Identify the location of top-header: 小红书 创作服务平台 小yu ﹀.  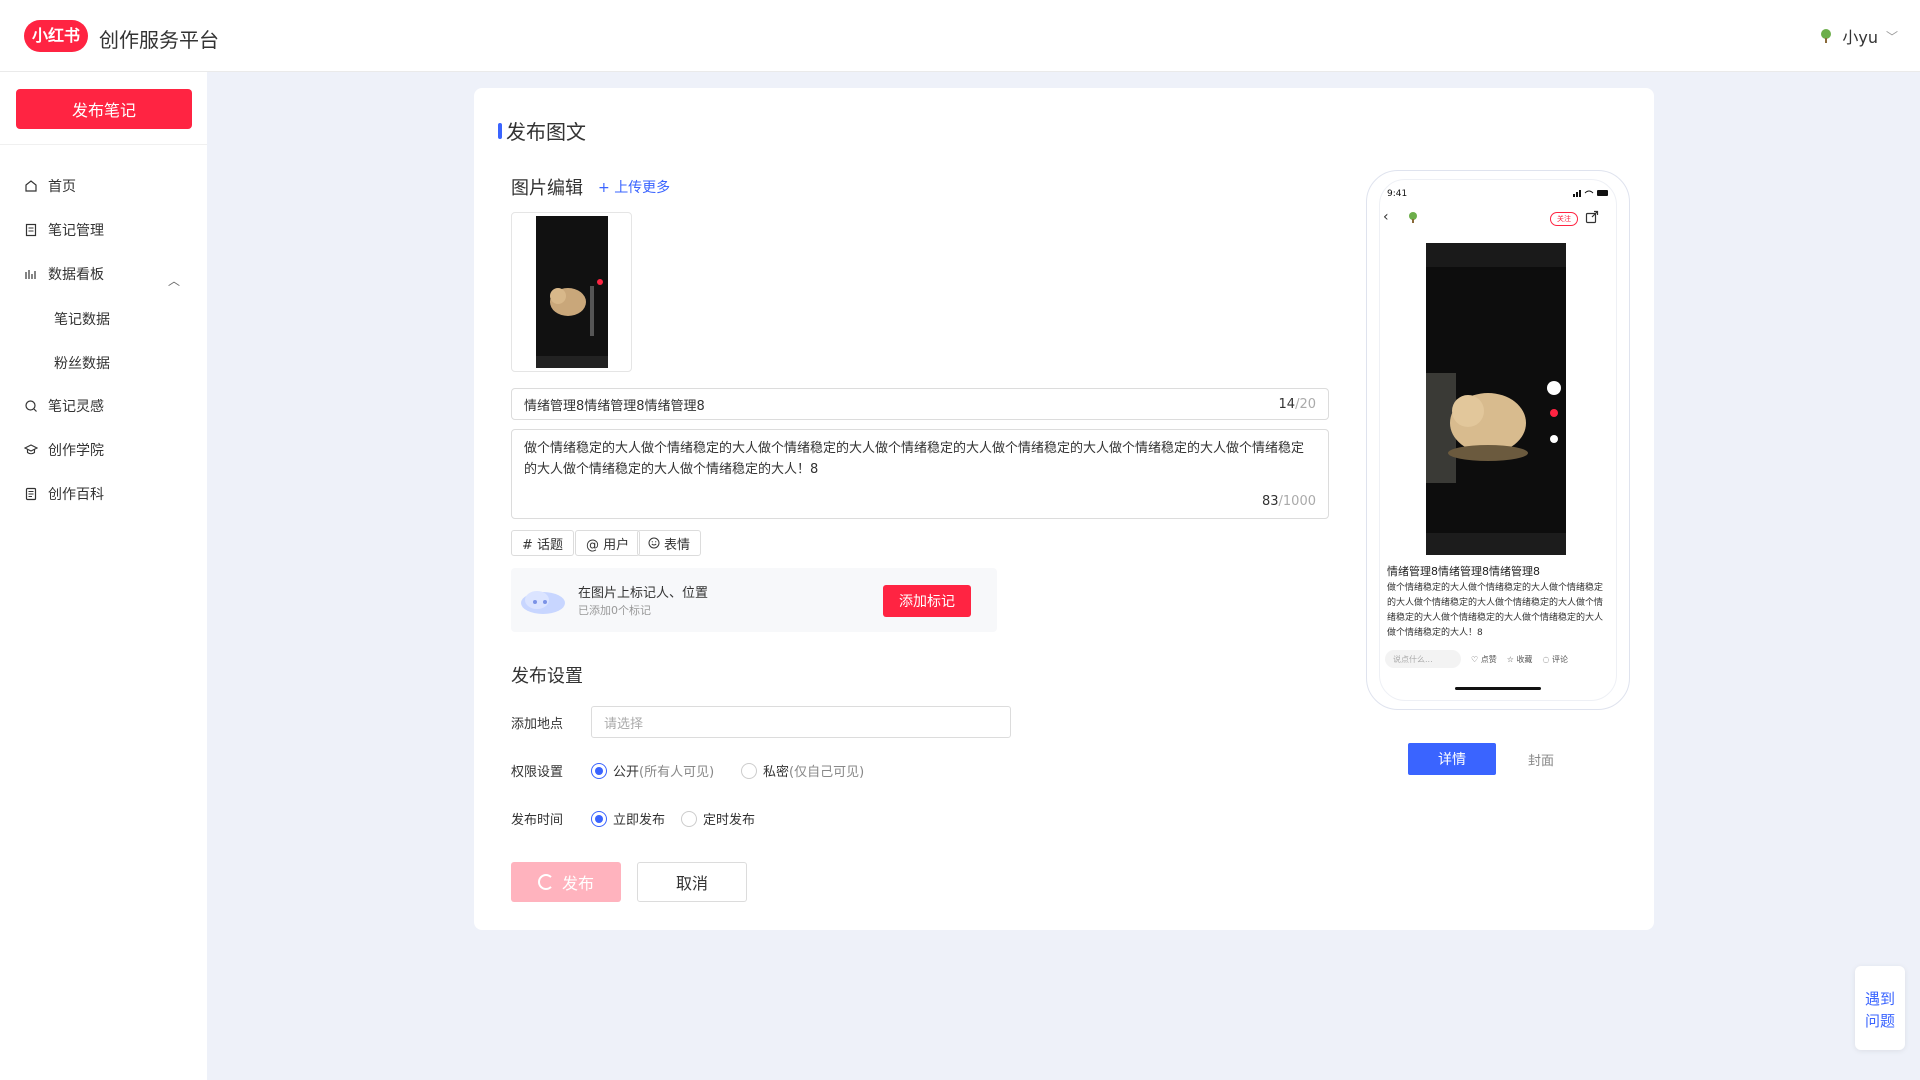
(960, 36).